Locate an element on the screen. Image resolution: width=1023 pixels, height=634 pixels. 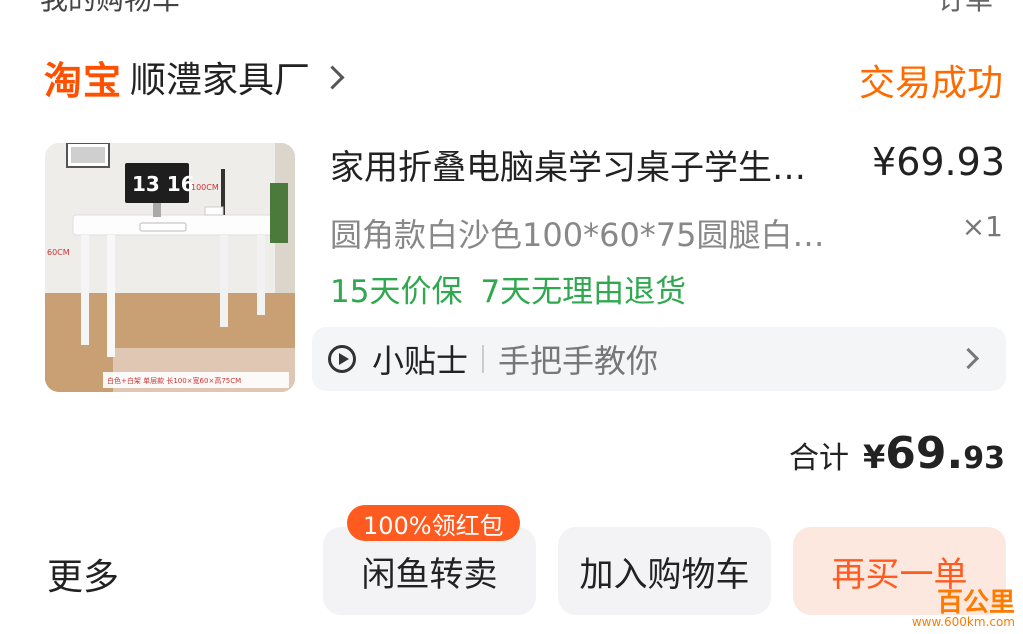
shop-header: 淘宝 顺澧家具厂 is located at coordinates (194, 77).